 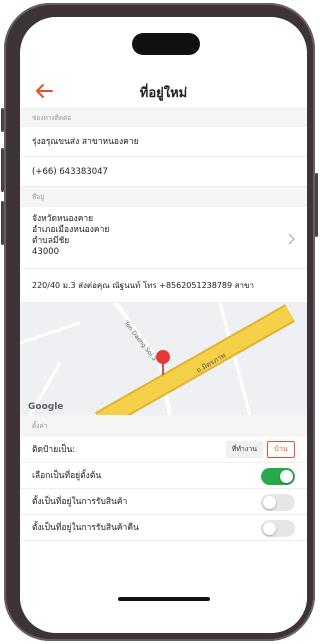 What do you see at coordinates (54, 450) in the screenshot?
I see `label-as-text: ติดป้ายเป็น:` at bounding box center [54, 450].